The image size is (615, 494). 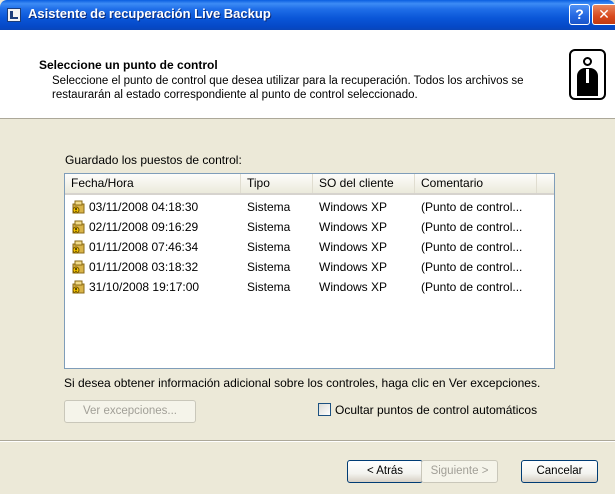 What do you see at coordinates (128, 65) in the screenshot?
I see `step-title: Seleccione un punto de control` at bounding box center [128, 65].